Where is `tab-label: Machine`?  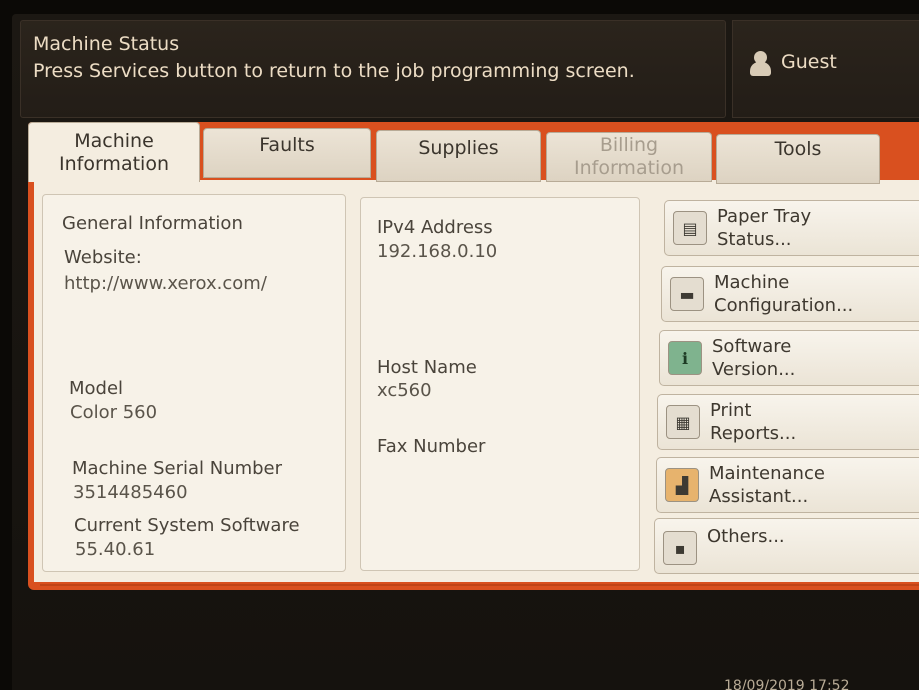
tab-label: Machine is located at coordinates (114, 140).